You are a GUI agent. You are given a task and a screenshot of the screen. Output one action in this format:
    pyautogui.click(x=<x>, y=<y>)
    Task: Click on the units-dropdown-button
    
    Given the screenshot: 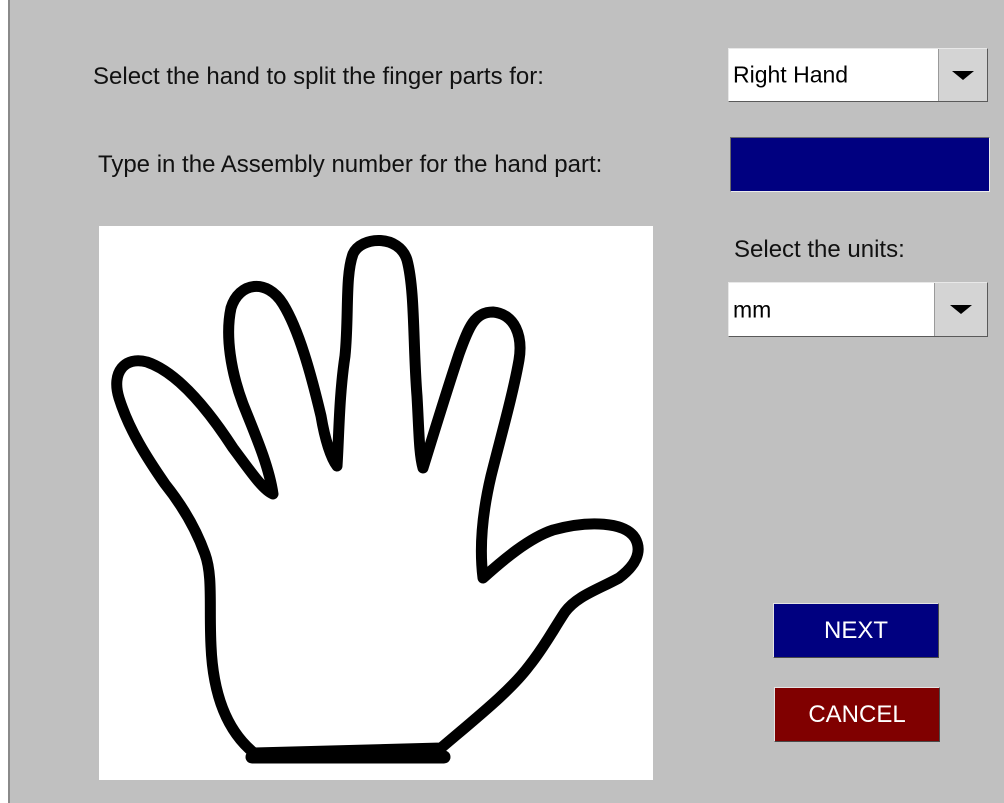 What is the action you would take?
    pyautogui.click(x=960, y=309)
    